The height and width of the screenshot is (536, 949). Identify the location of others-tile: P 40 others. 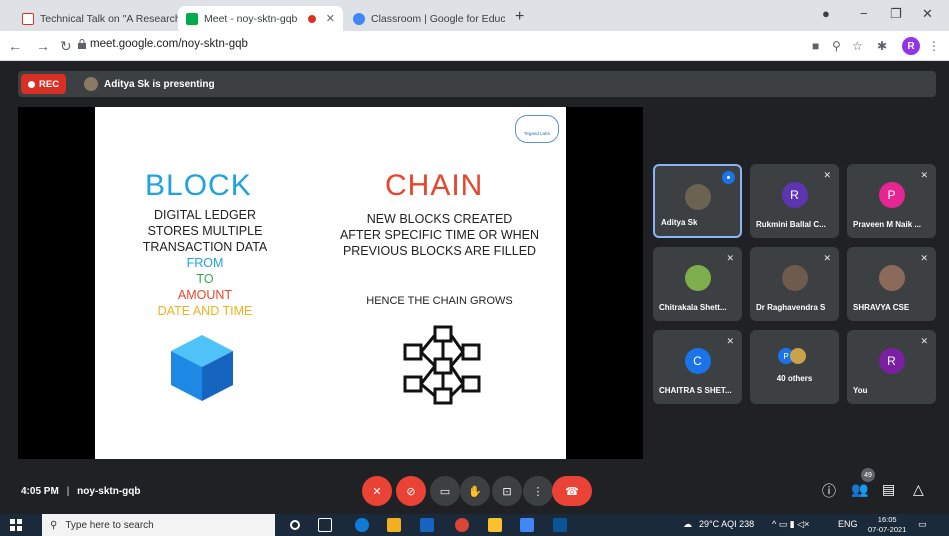
(794, 367).